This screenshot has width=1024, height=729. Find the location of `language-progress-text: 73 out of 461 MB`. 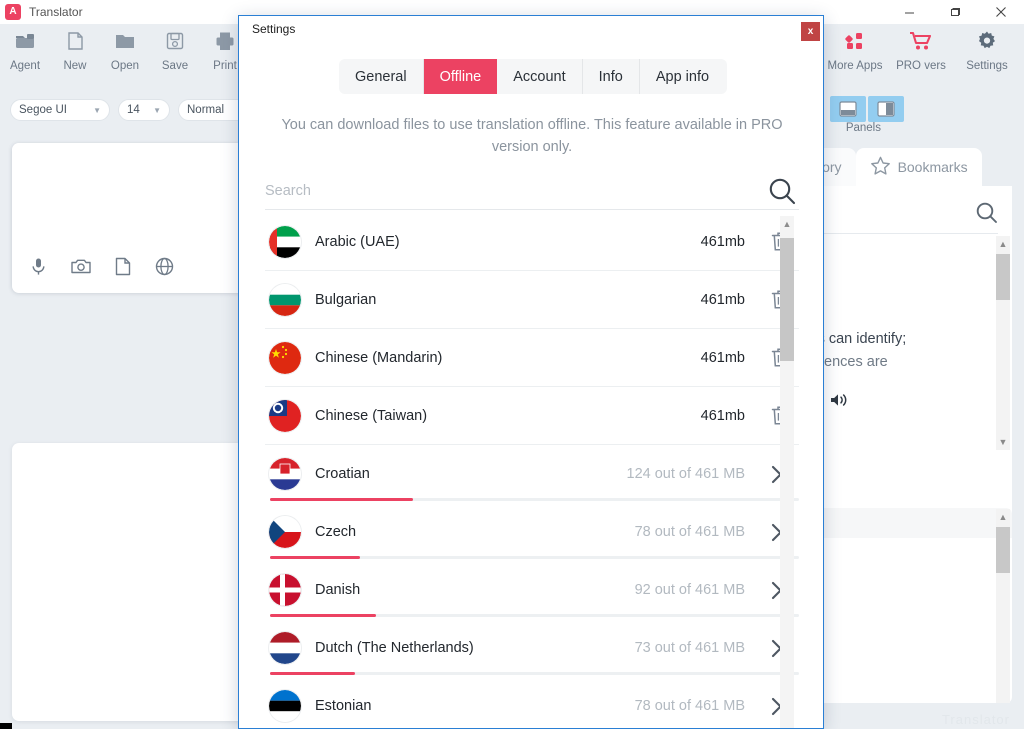

language-progress-text: 73 out of 461 MB is located at coordinates (689, 648).